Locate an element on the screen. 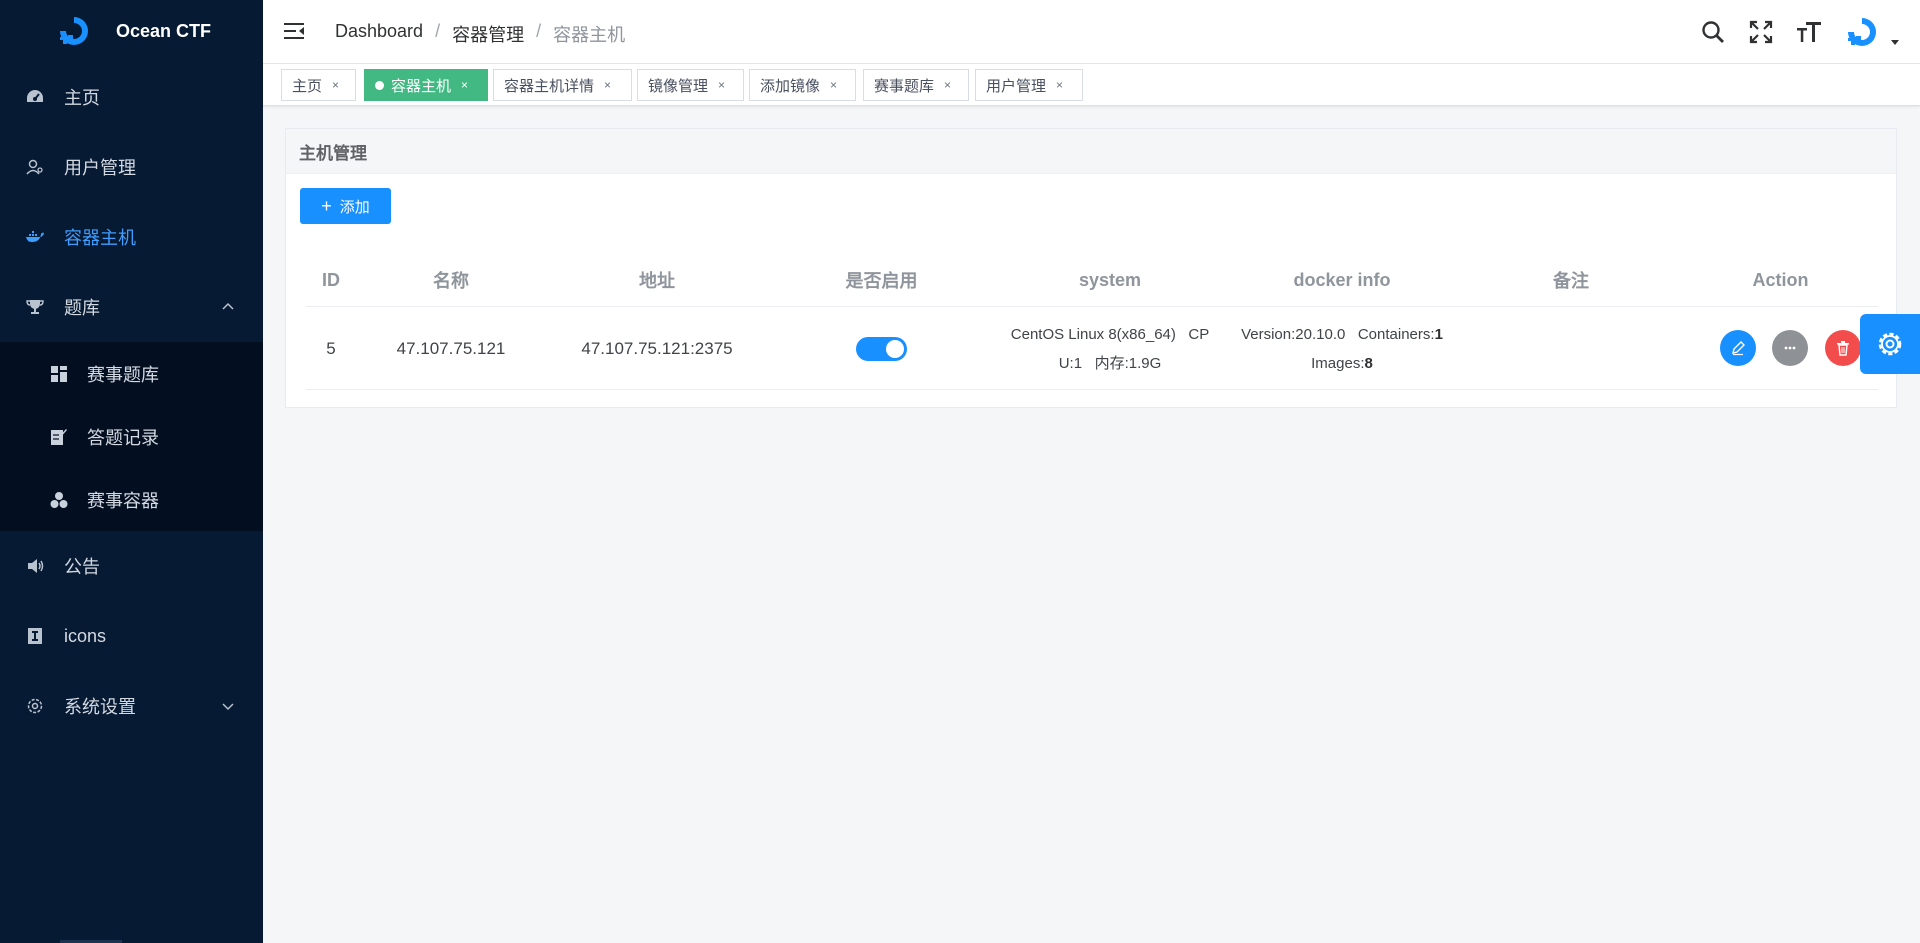 The width and height of the screenshot is (1920, 943). docker-icon is located at coordinates (35, 237).